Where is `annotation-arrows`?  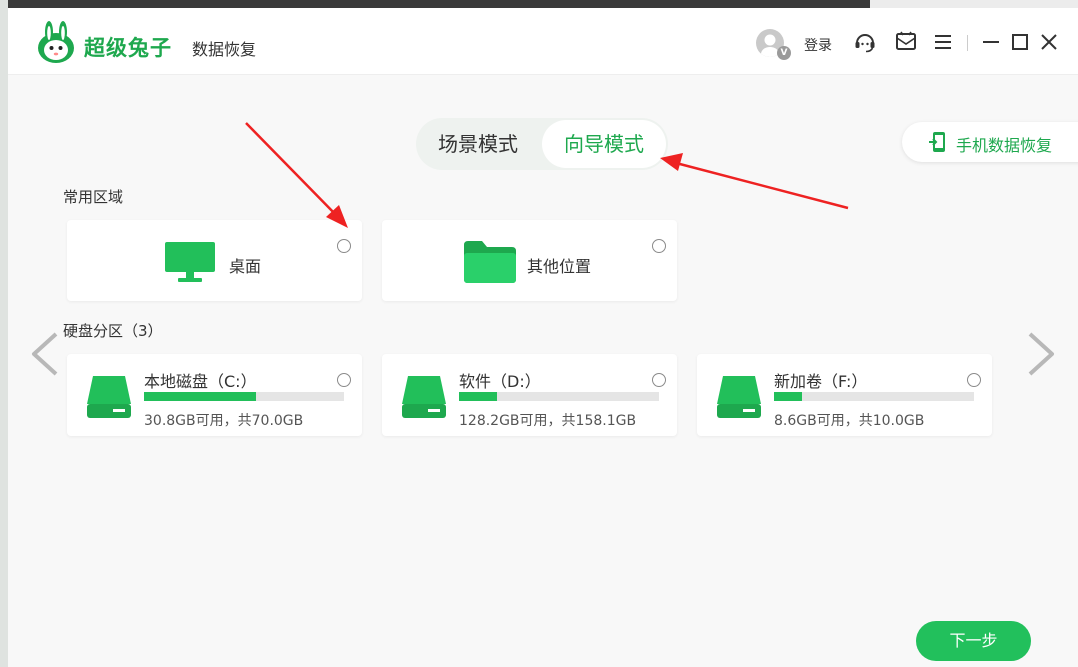
annotation-arrows is located at coordinates (547, 175).